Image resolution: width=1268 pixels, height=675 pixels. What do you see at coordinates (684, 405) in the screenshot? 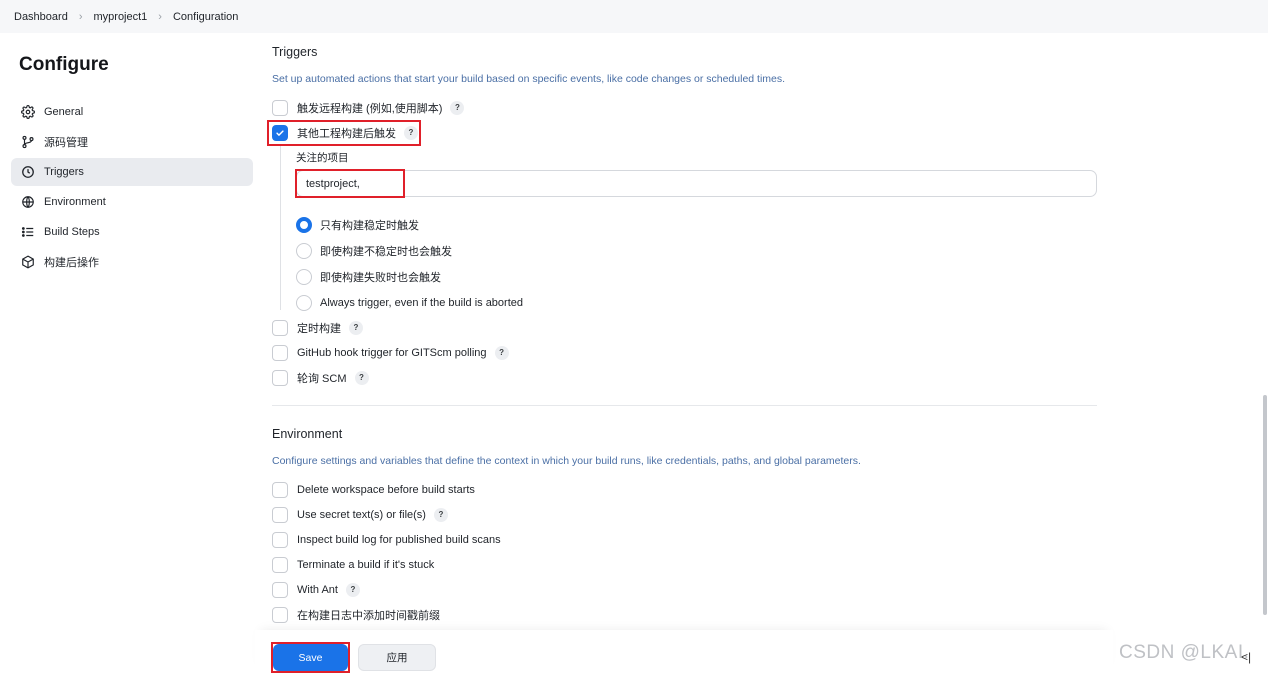
I see `section-divider` at bounding box center [684, 405].